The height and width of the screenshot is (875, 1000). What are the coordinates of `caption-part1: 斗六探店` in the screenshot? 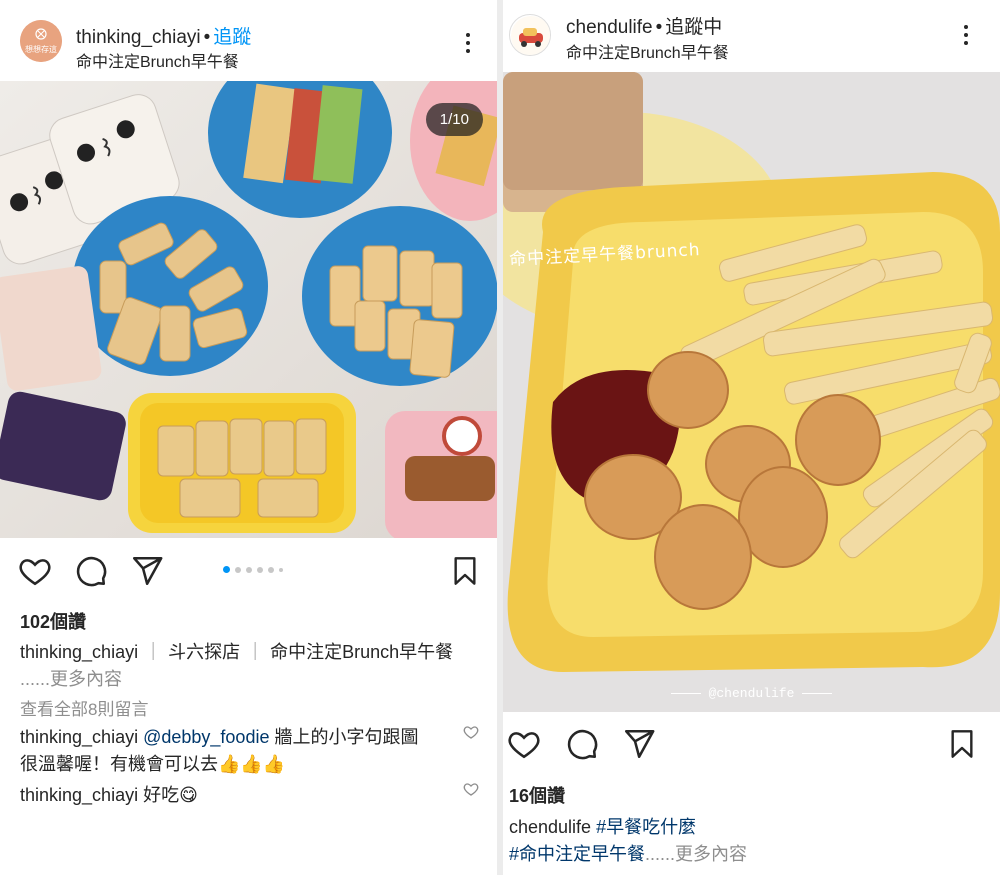 It's located at (204, 652).